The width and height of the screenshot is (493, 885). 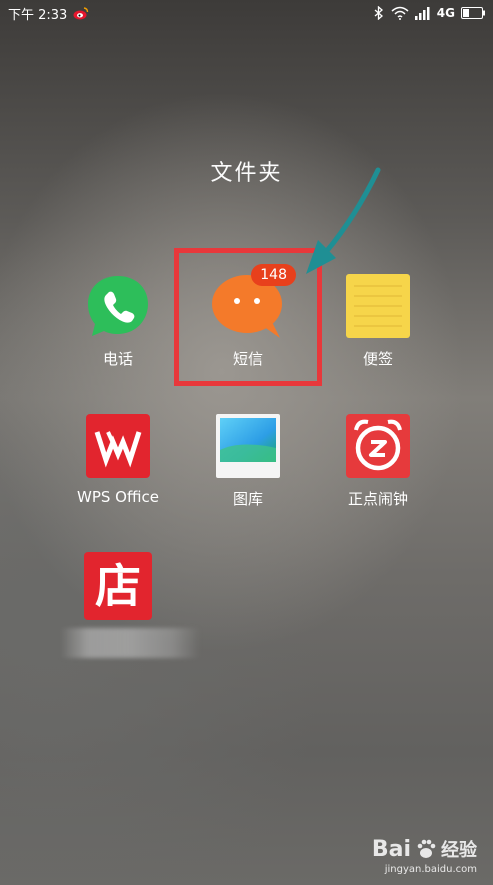 What do you see at coordinates (391, 849) in the screenshot?
I see `watermark-brand-left: Bai` at bounding box center [391, 849].